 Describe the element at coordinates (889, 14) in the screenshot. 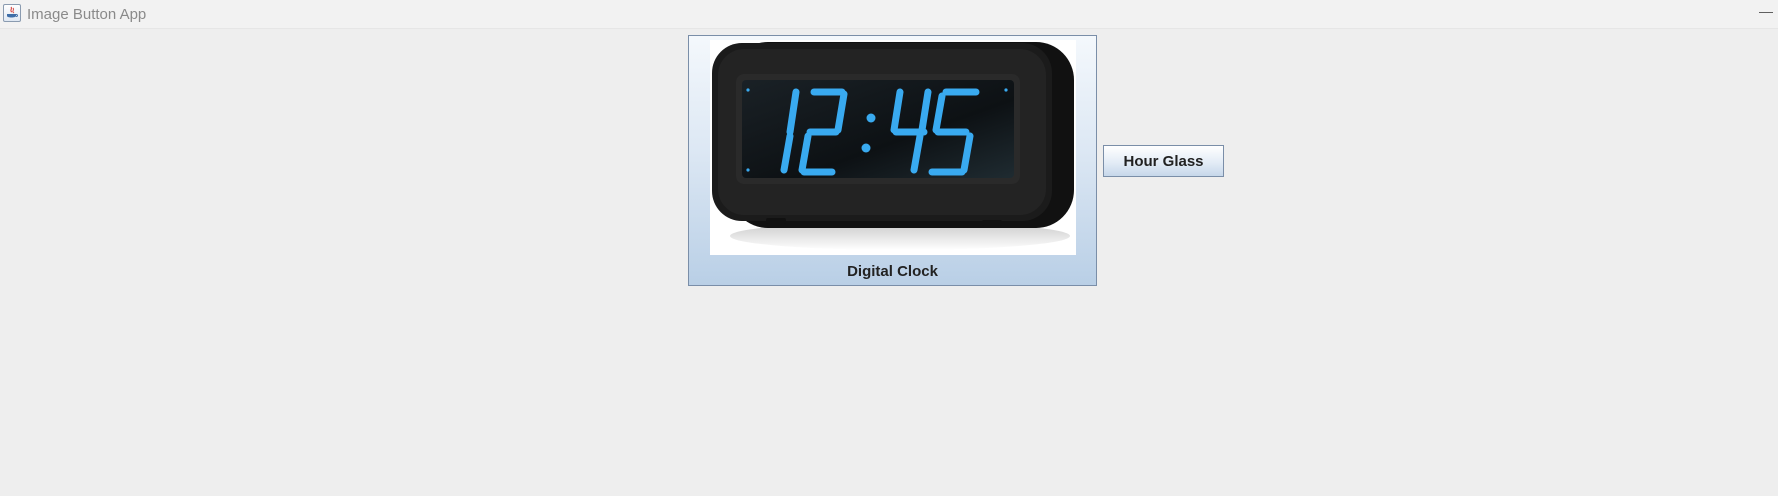

I see `title-bar: Image Button App —` at that location.